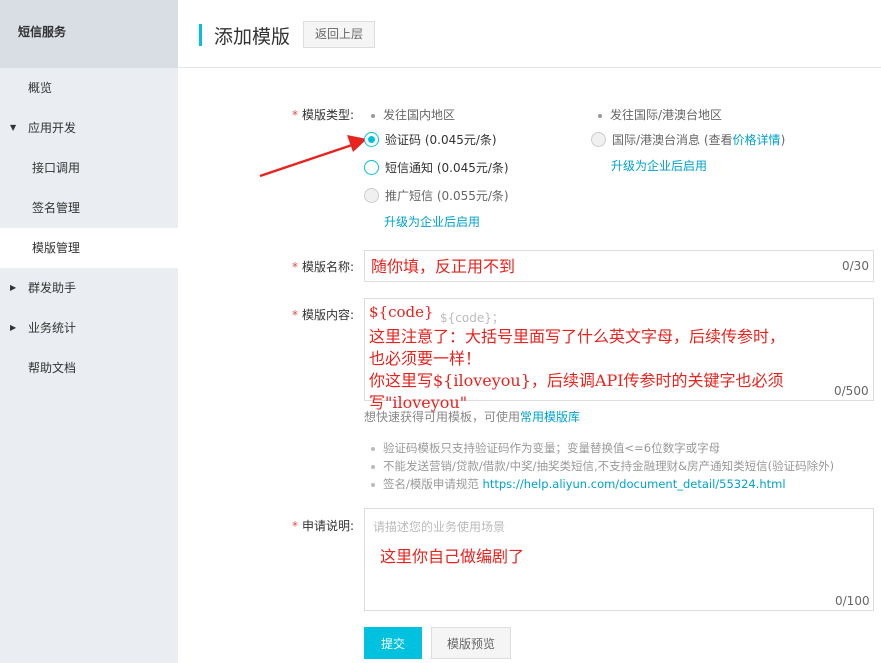 Image resolution: width=881 pixels, height=663 pixels. What do you see at coordinates (52, 128) in the screenshot?
I see `sidebar-item-label: 应用开发` at bounding box center [52, 128].